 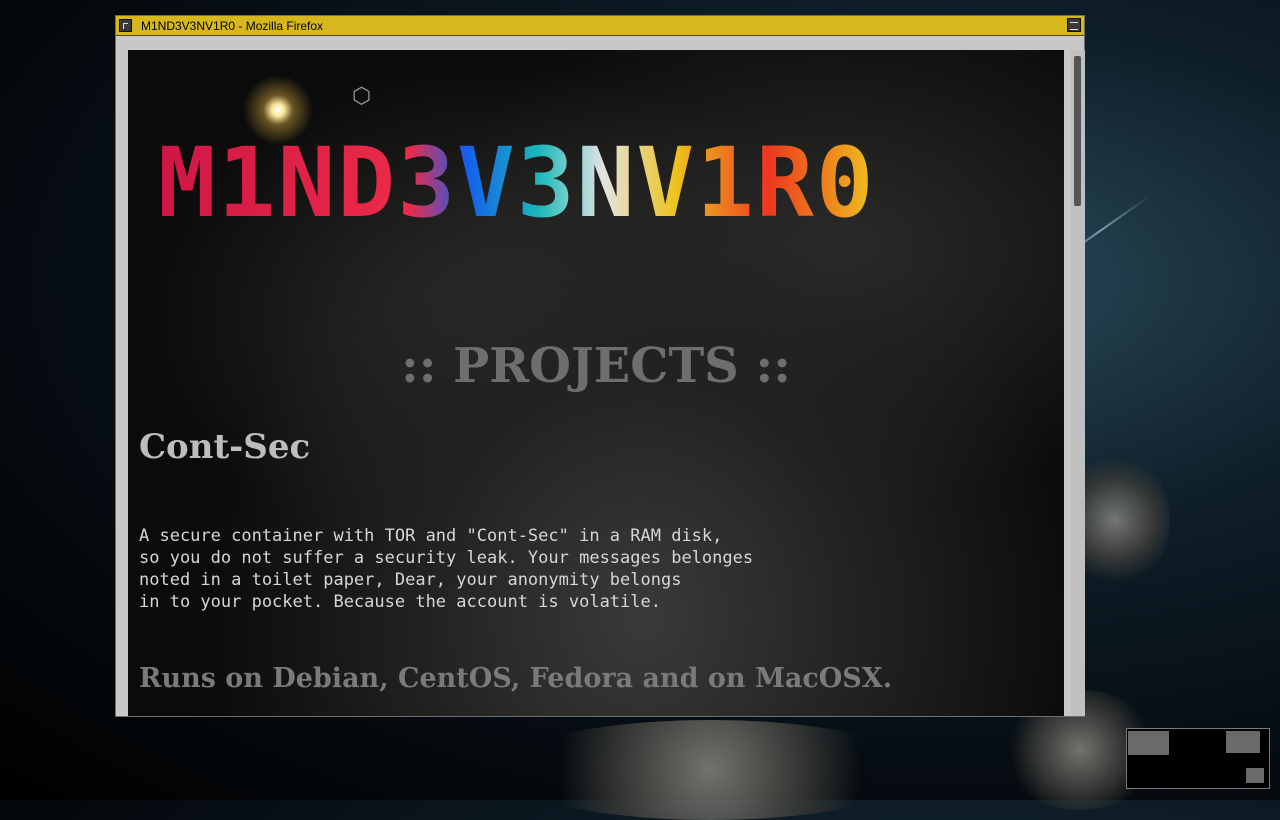 What do you see at coordinates (225, 447) in the screenshot?
I see `project-title: Cont-Sec` at bounding box center [225, 447].